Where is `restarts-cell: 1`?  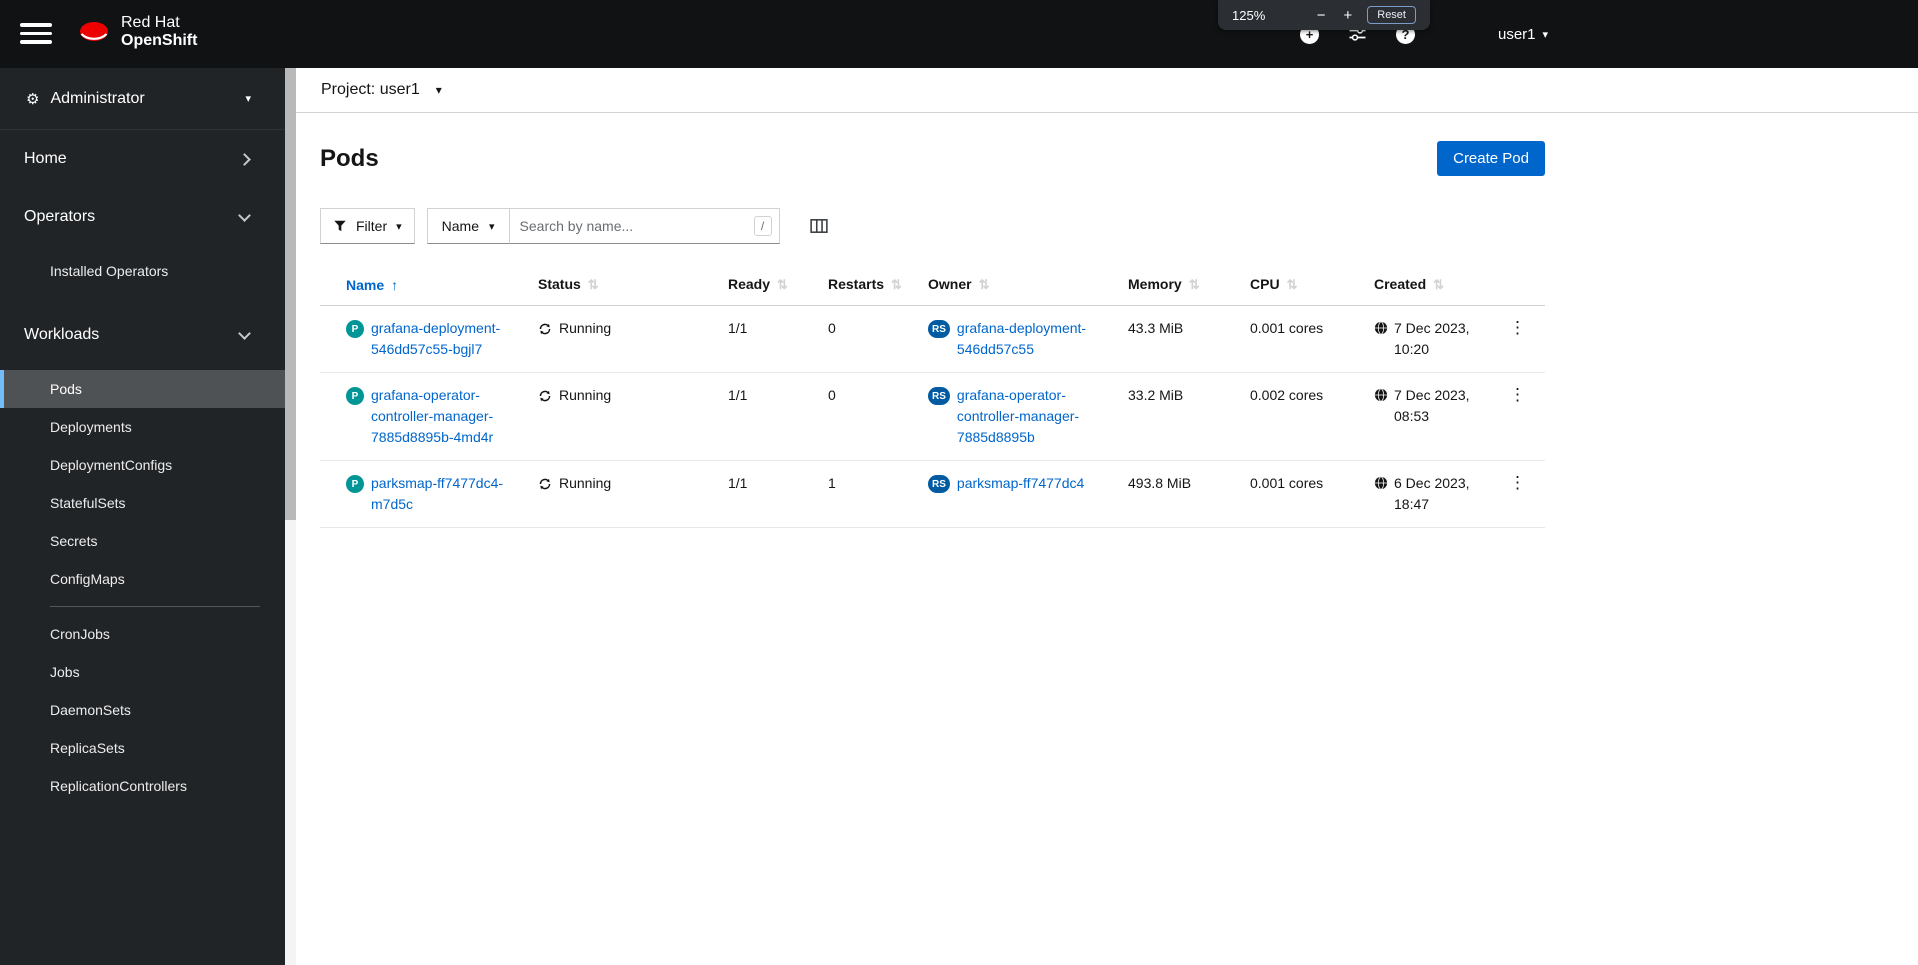
restarts-cell: 1 is located at coordinates (868, 494).